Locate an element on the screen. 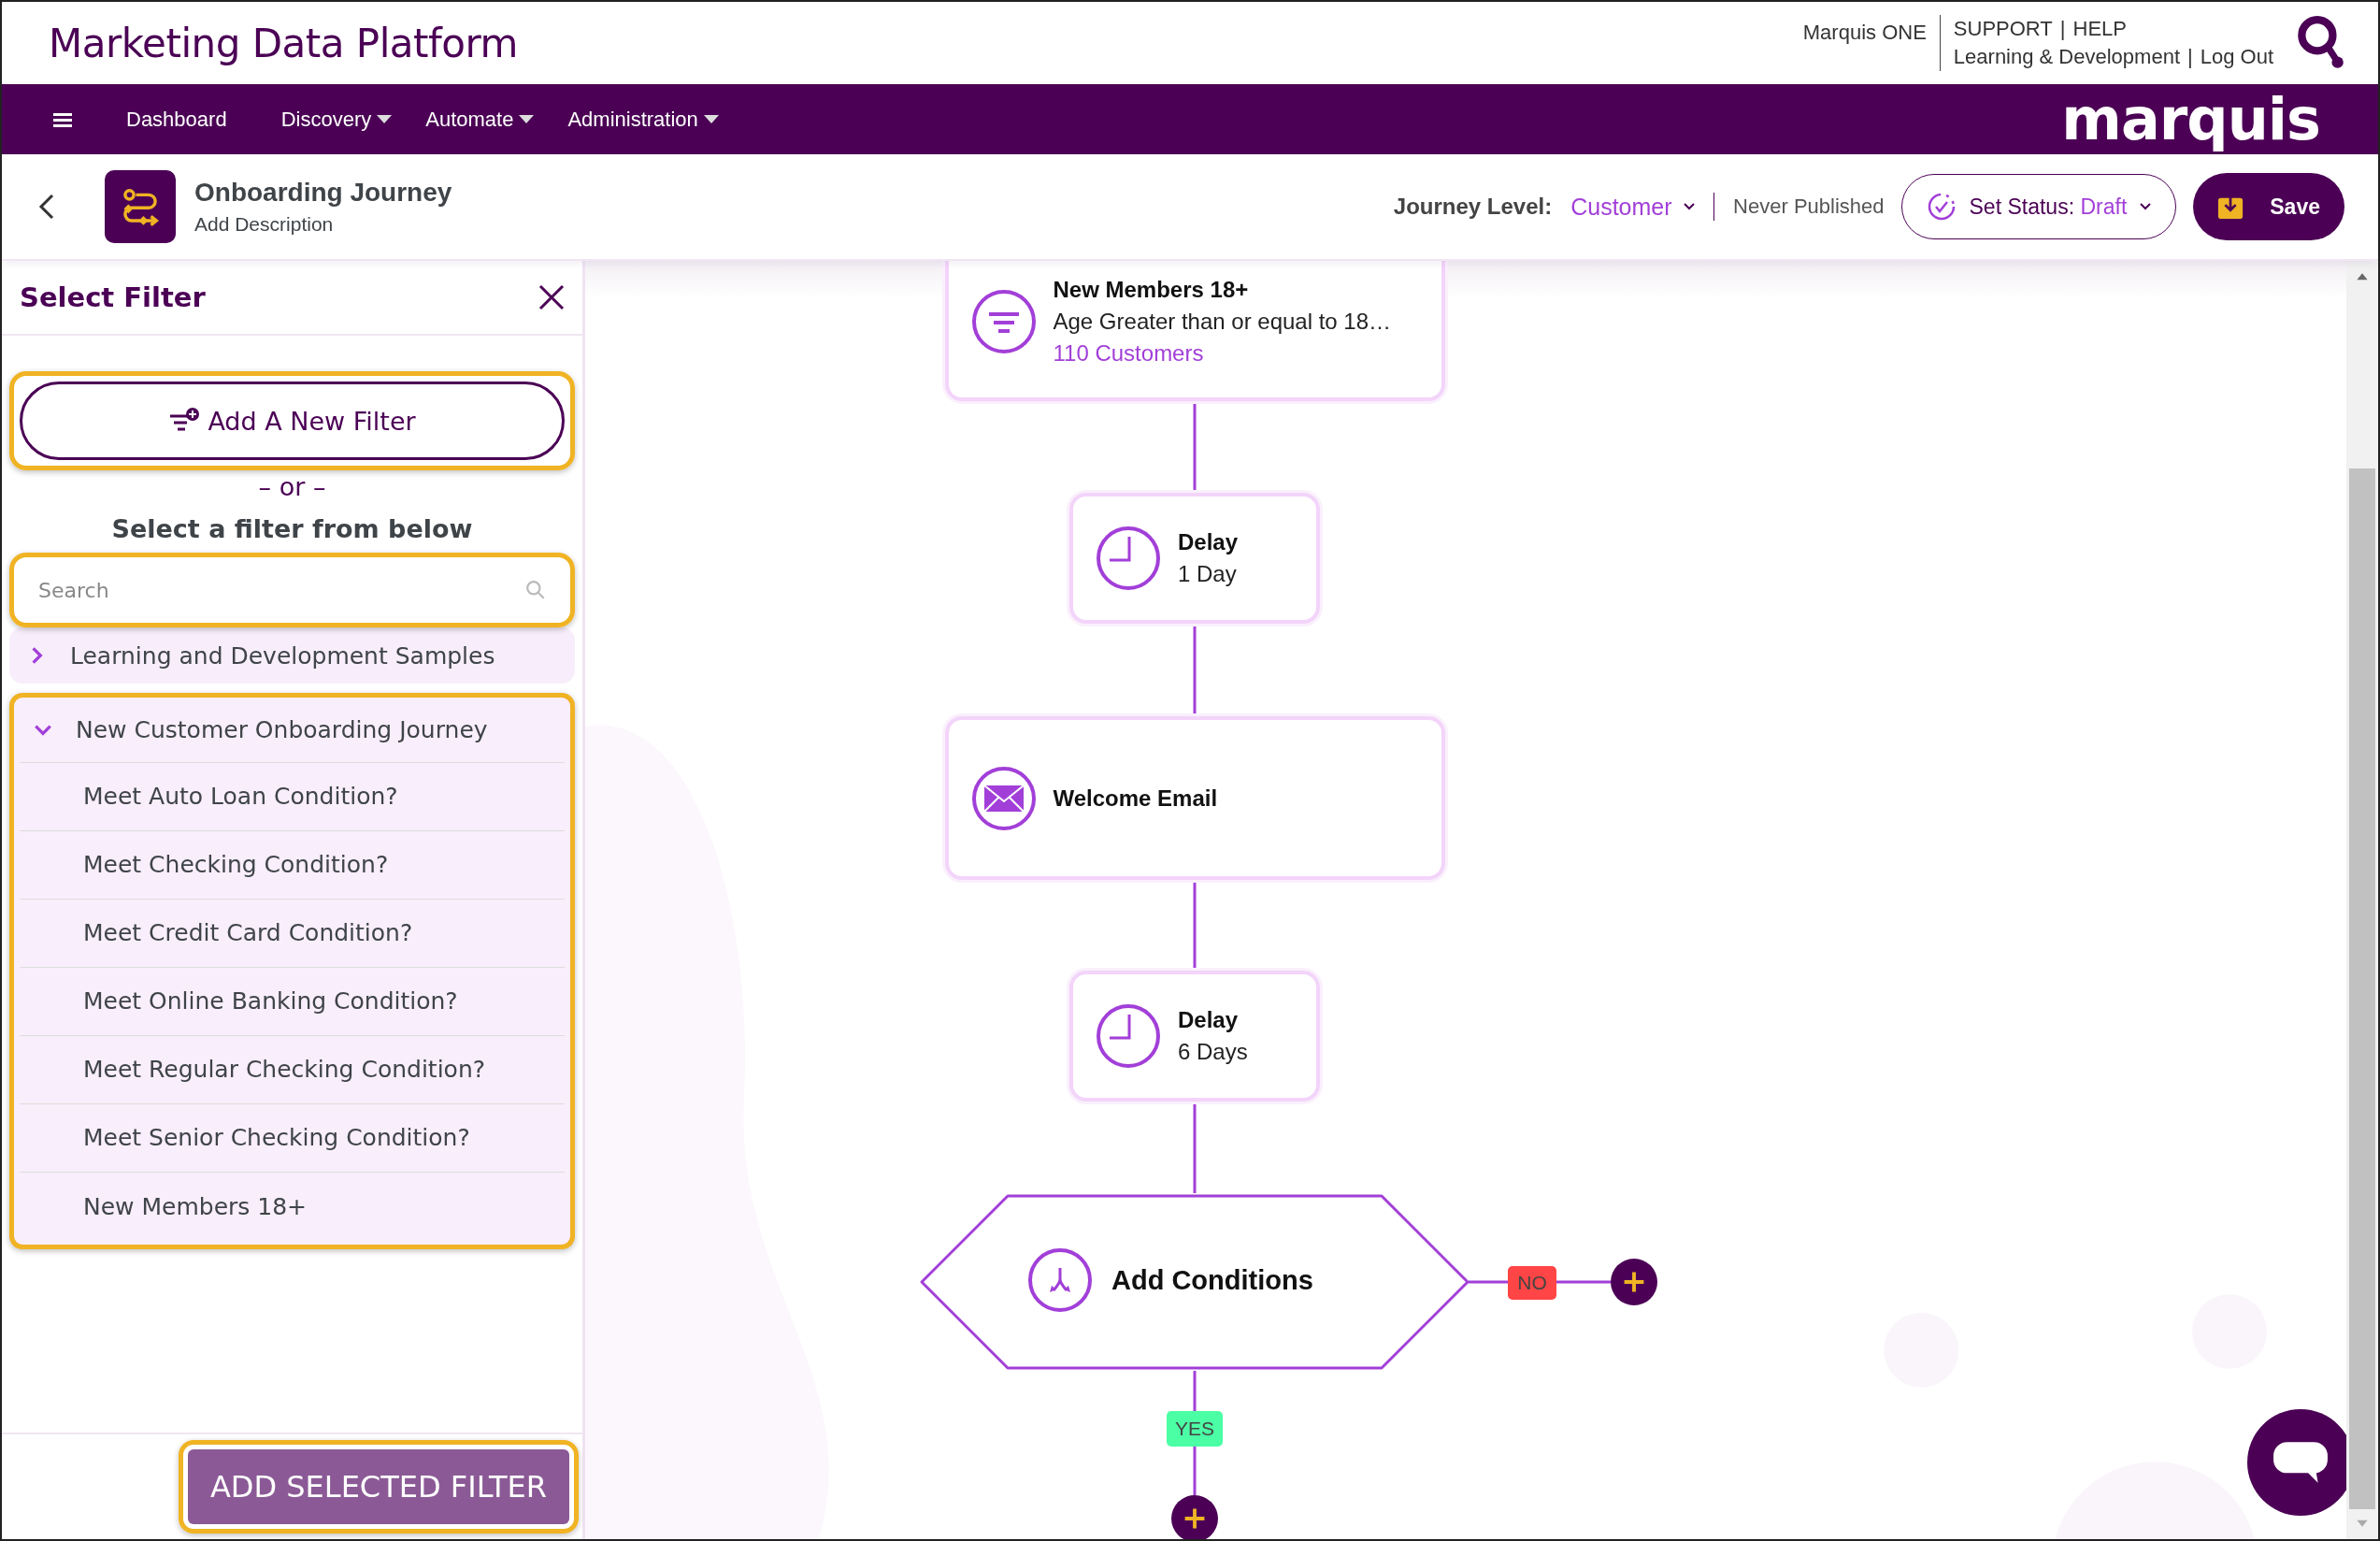 The height and width of the screenshot is (1541, 2380). condition-node is located at coordinates (1194, 1282).